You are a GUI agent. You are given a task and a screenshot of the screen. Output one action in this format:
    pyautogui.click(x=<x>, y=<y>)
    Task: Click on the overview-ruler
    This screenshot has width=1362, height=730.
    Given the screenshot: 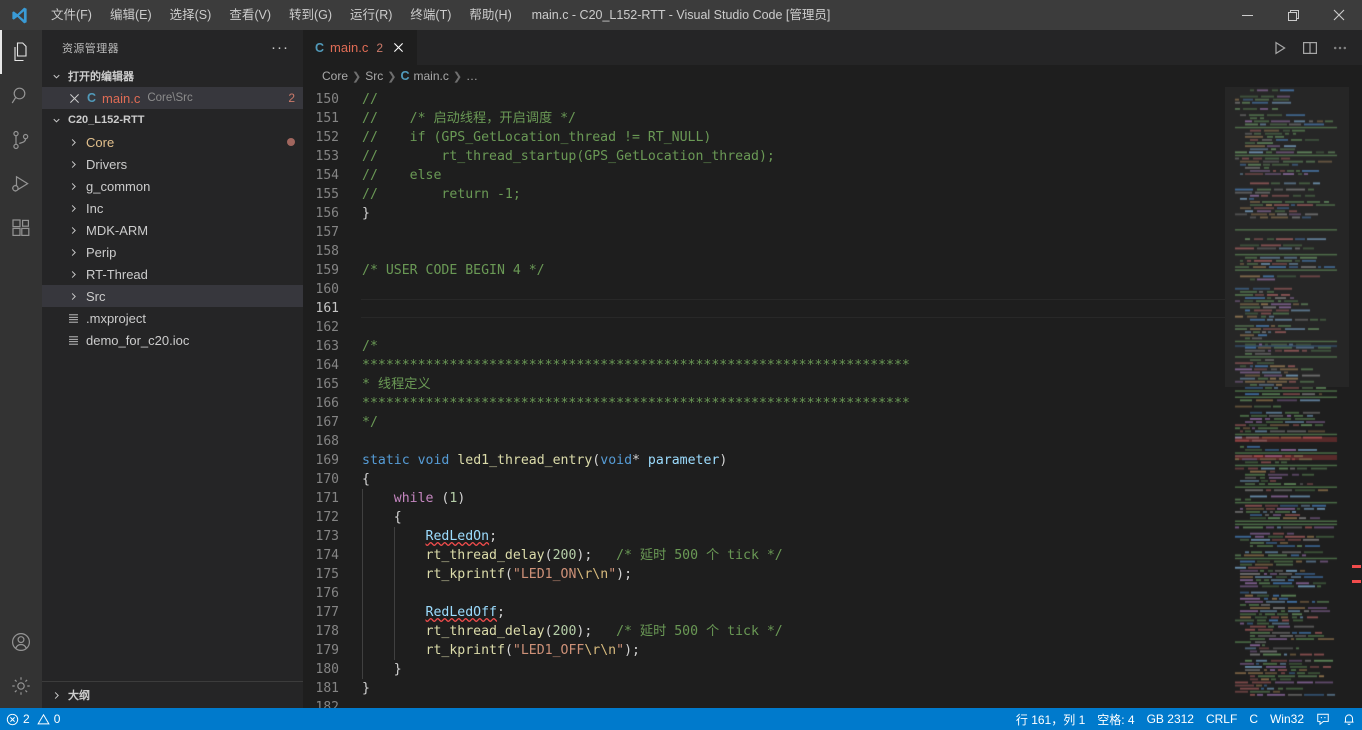 What is the action you would take?
    pyautogui.click(x=1355, y=397)
    